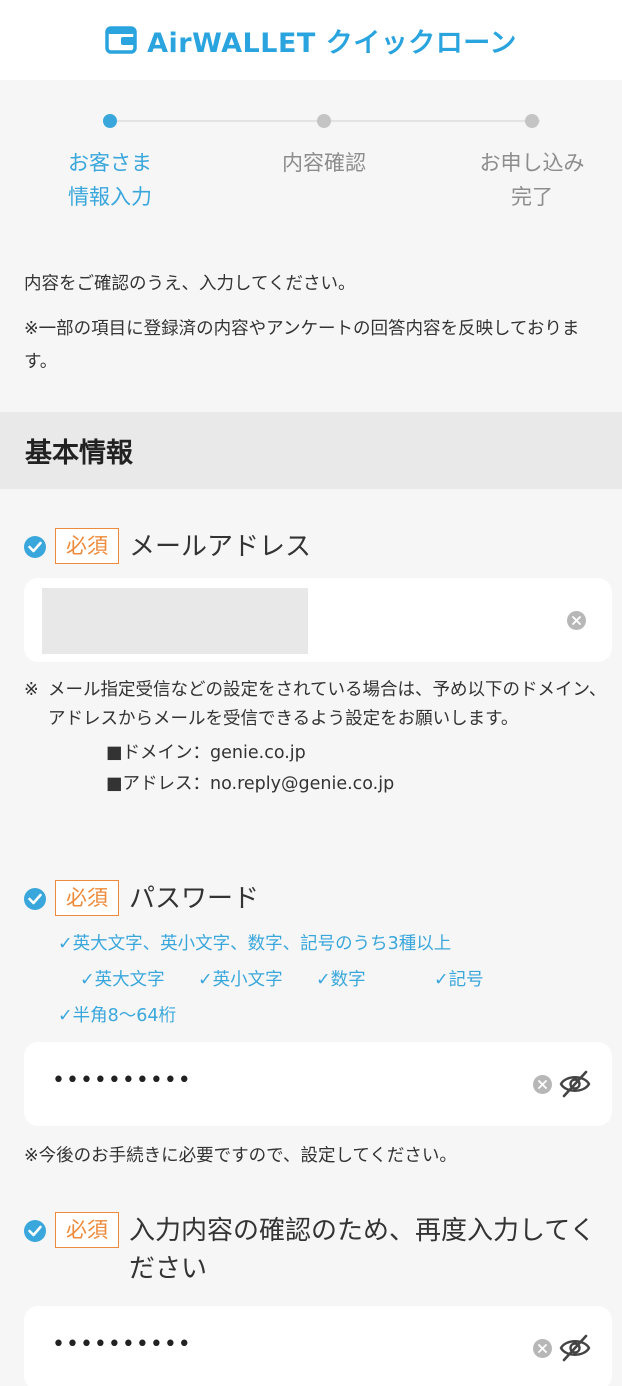  I want to click on password-confirm-label: 入力内容の確認のため、再度入力してください, so click(362, 1250).